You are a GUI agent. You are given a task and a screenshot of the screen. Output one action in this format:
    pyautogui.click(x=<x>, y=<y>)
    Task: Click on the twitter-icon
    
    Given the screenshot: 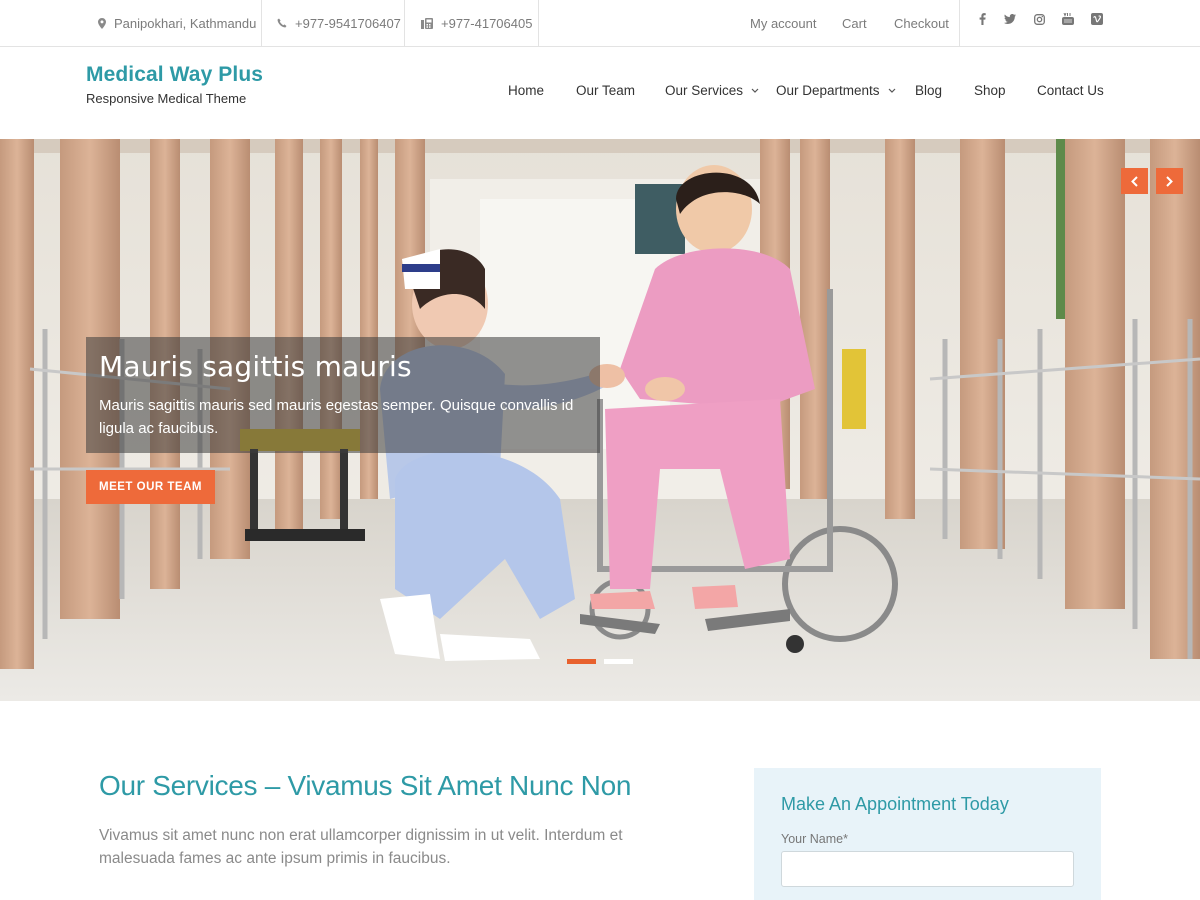 What is the action you would take?
    pyautogui.click(x=1010, y=19)
    